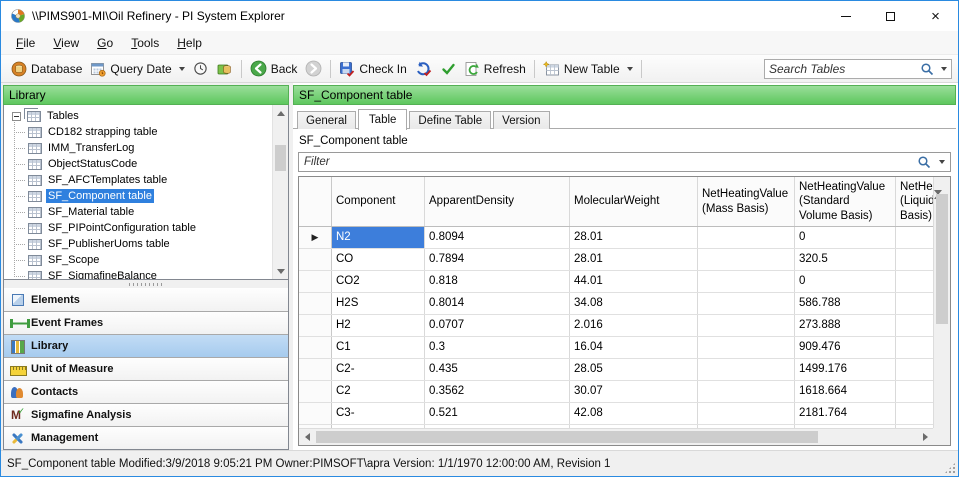  I want to click on filter-input, so click(608, 162).